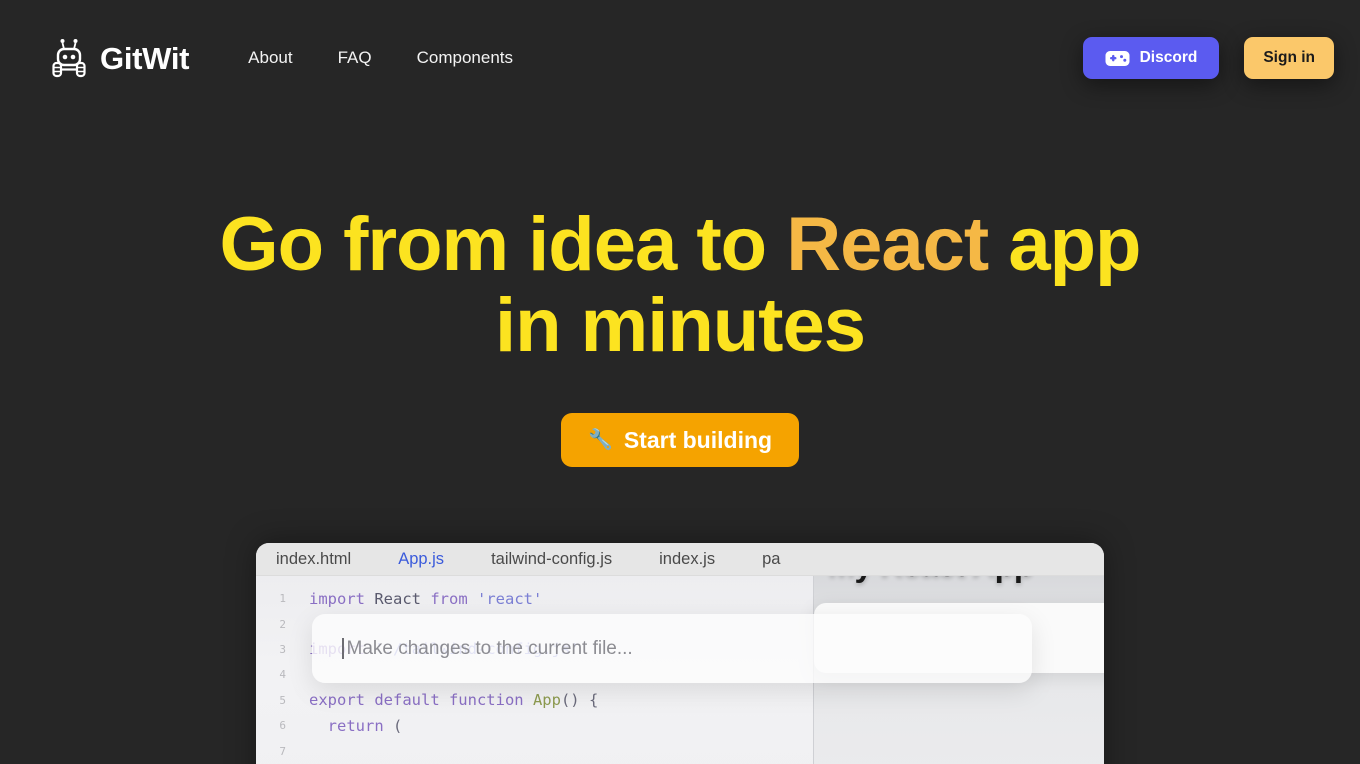  Describe the element at coordinates (282, 751) in the screenshot. I see `line-number: 7` at that location.